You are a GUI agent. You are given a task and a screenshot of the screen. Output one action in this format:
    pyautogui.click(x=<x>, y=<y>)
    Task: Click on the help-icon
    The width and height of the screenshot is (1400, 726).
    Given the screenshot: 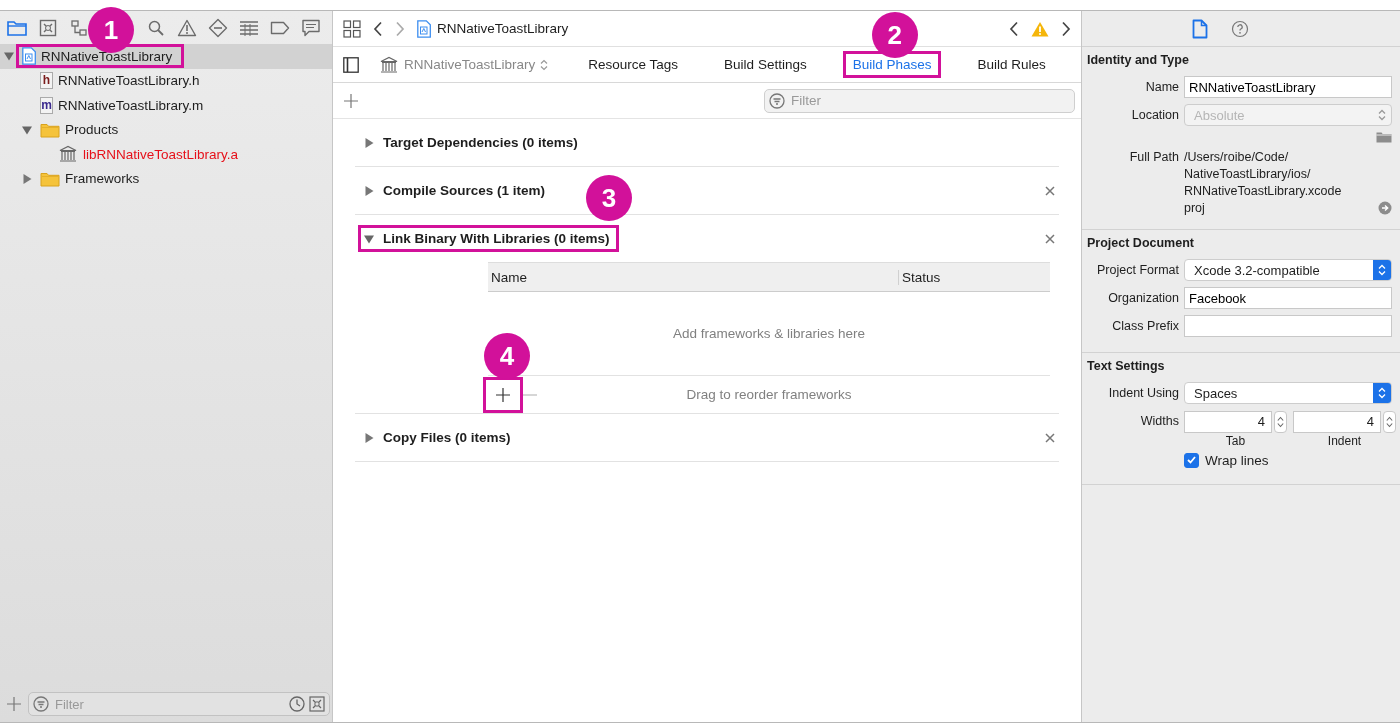 What is the action you would take?
    pyautogui.click(x=1240, y=28)
    